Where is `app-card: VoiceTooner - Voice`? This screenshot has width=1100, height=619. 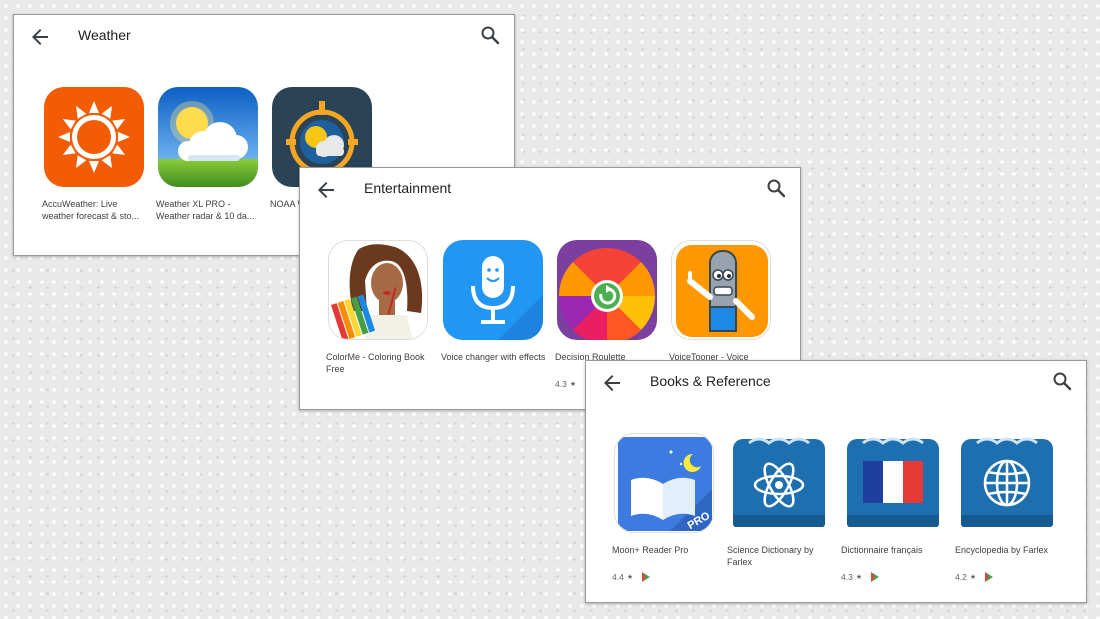 app-card: VoiceTooner - Voice is located at coordinates (725, 307).